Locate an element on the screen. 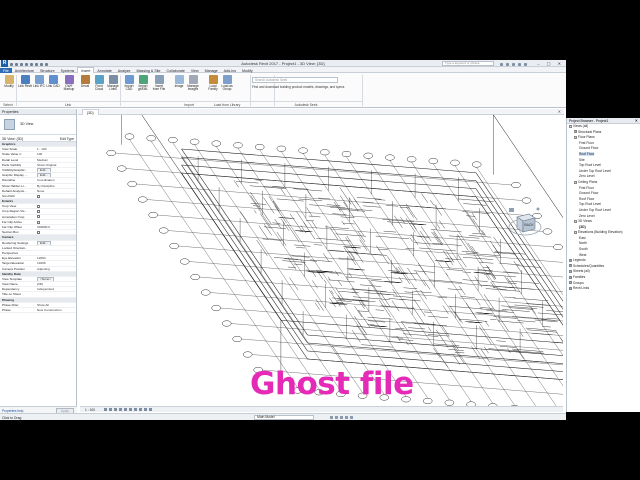  insert-from-file-button: Insert from File is located at coordinates (159, 83).